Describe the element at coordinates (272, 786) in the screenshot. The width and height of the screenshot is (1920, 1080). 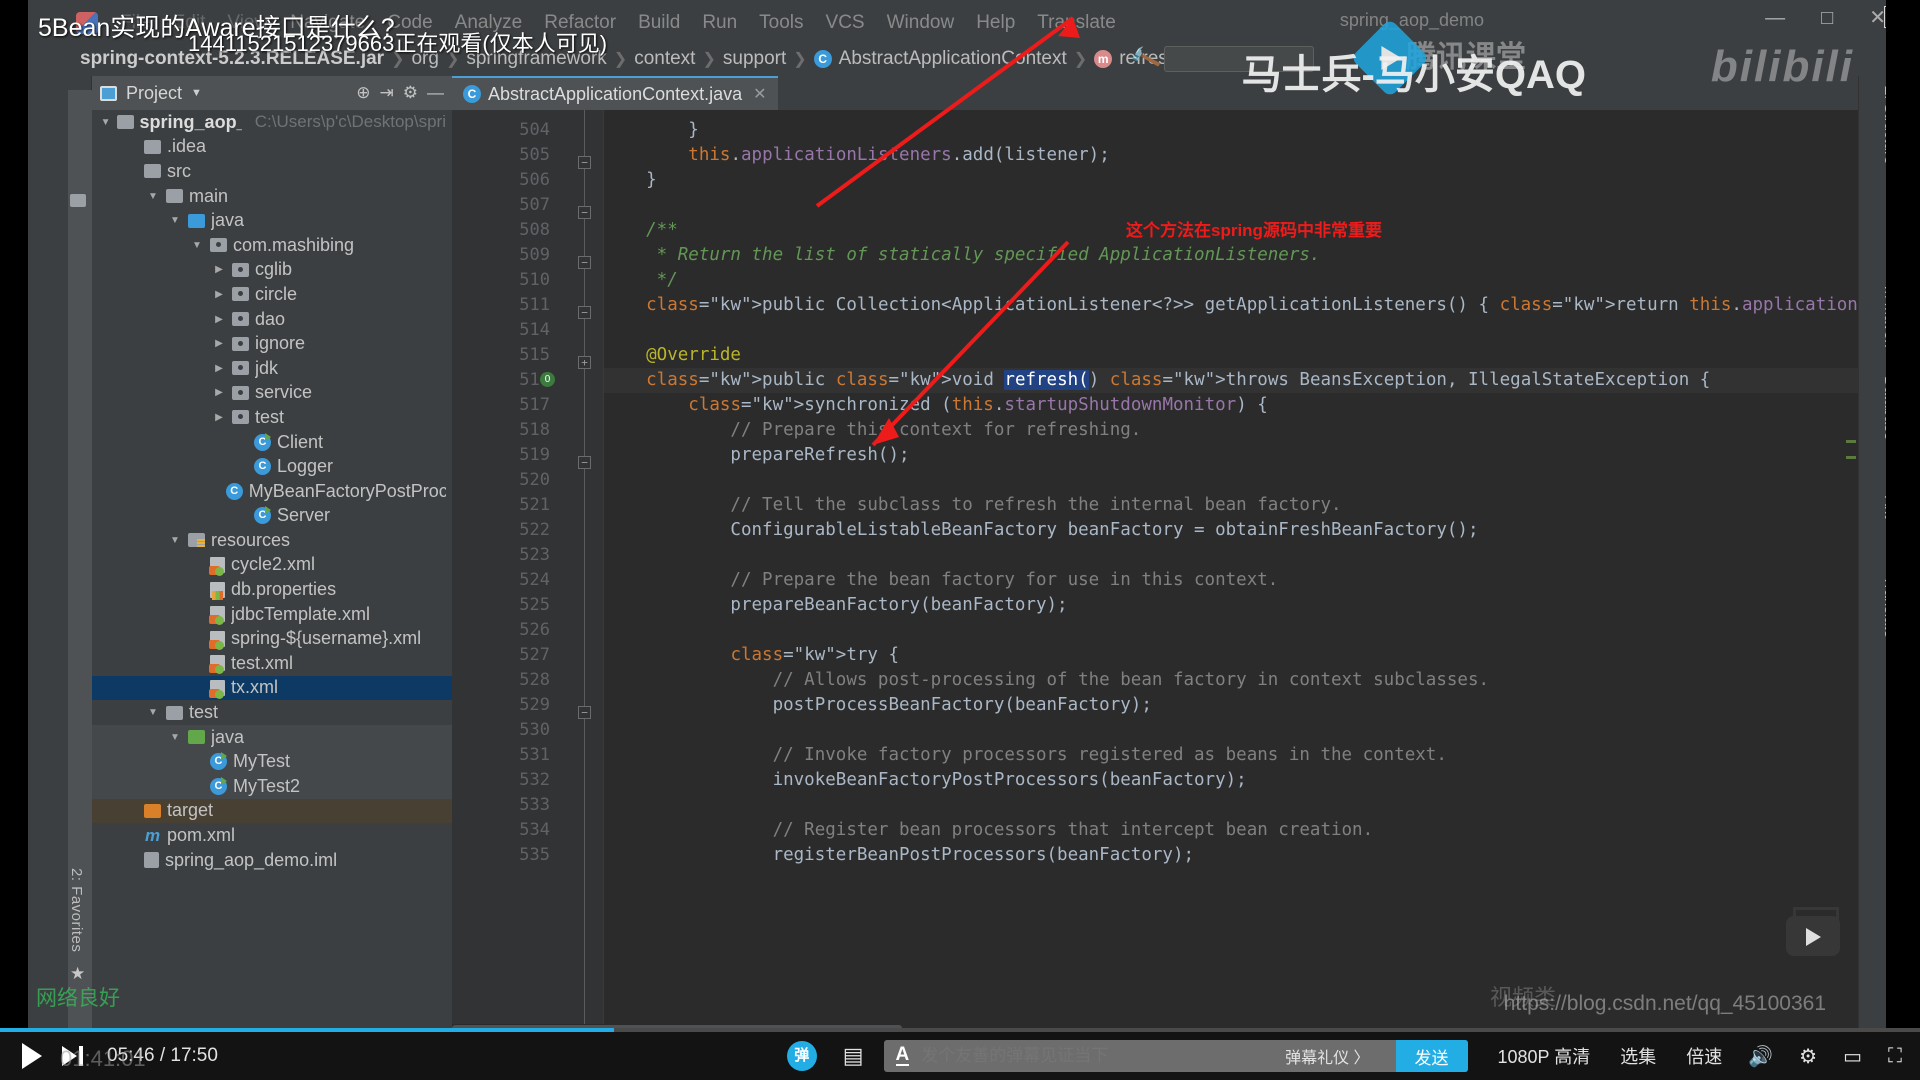
I see `tree-node: ▶ C MyTest2` at that location.